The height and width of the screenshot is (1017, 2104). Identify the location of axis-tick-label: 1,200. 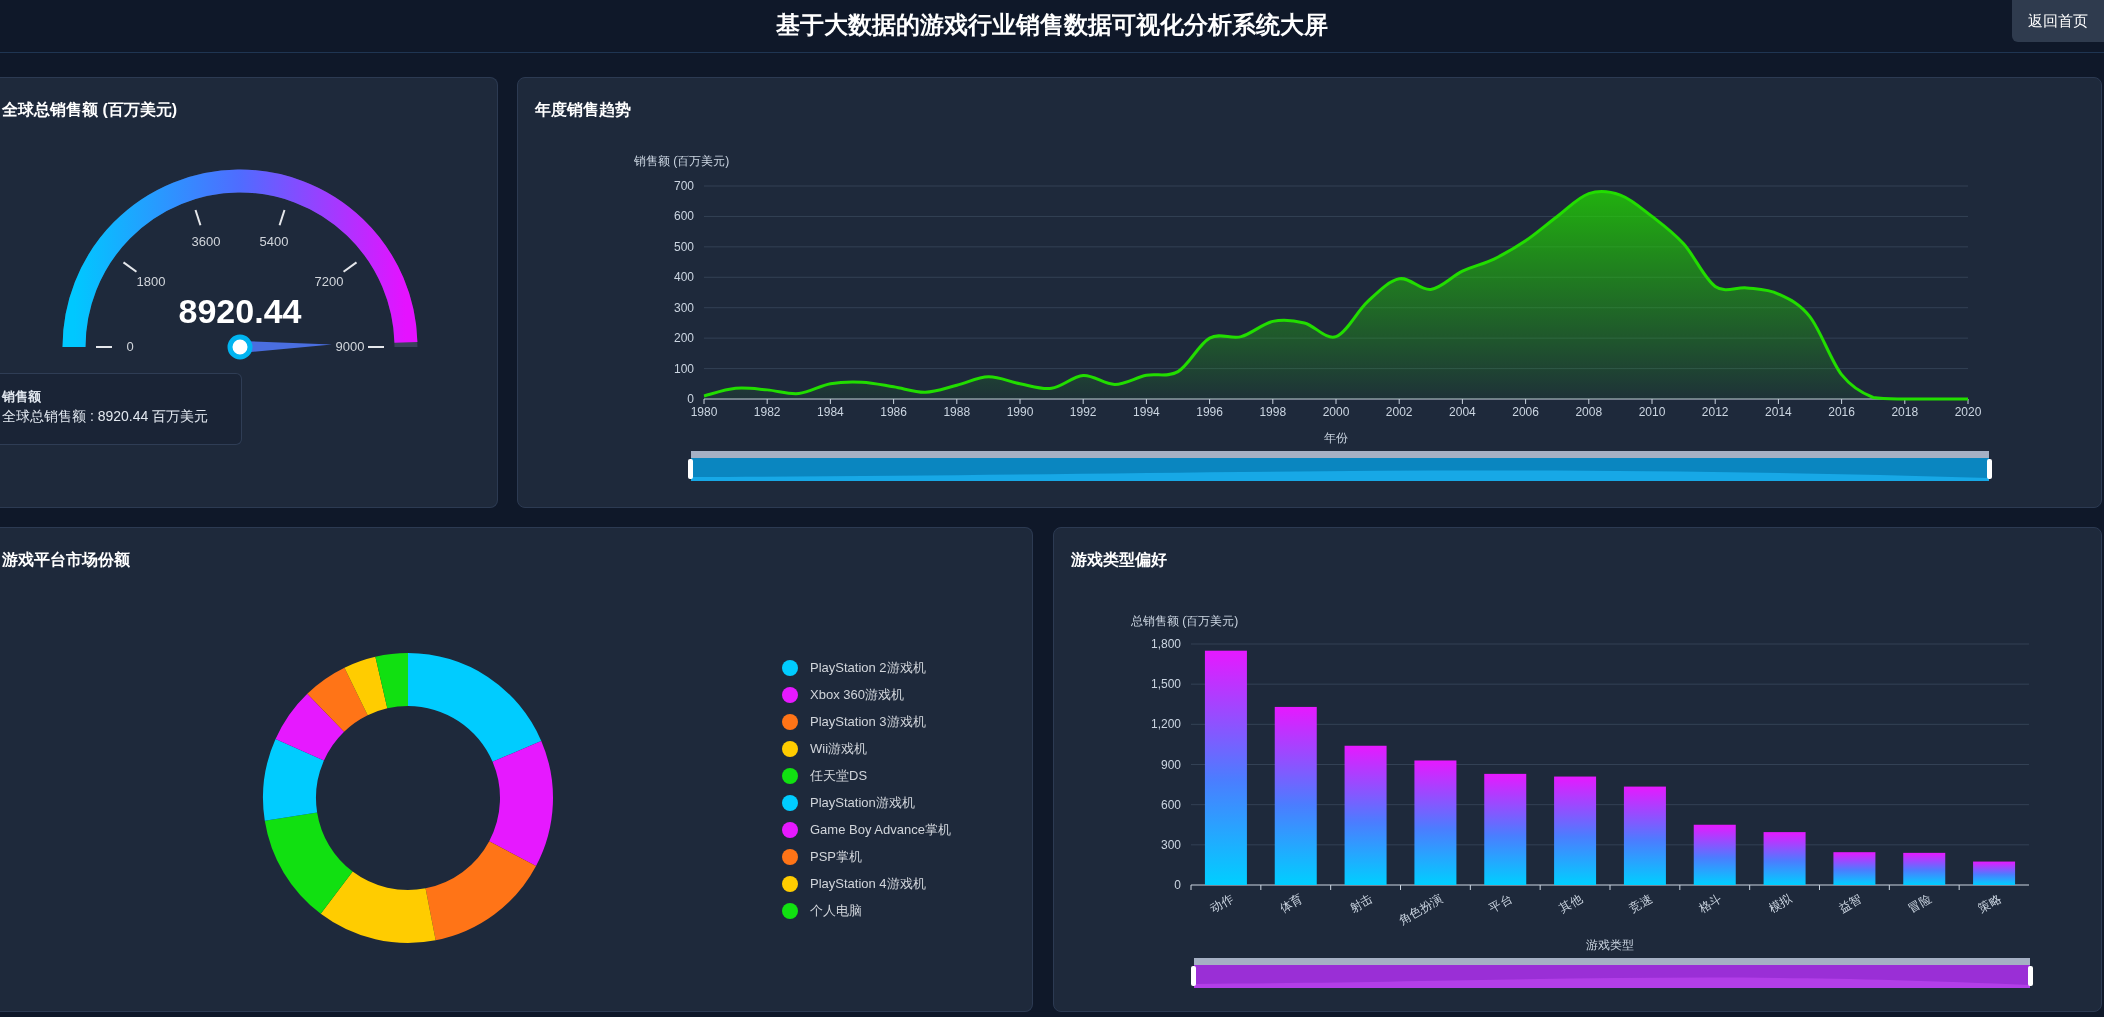
(1165, 724).